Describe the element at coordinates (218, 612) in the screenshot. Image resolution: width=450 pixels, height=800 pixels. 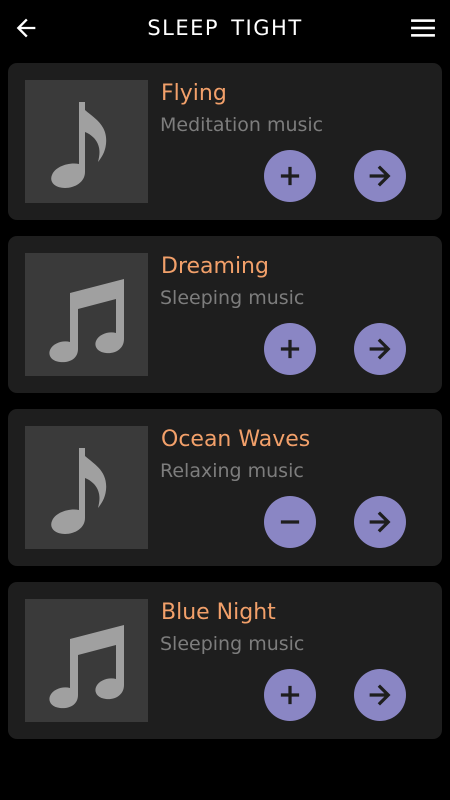
I see `track-title: Blue Night` at that location.